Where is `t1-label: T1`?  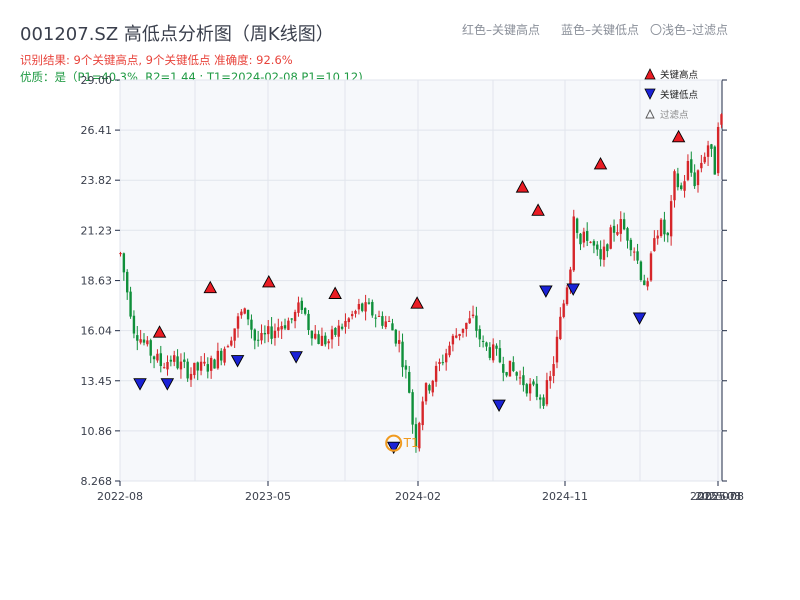
t1-label: T1 is located at coordinates (411, 443).